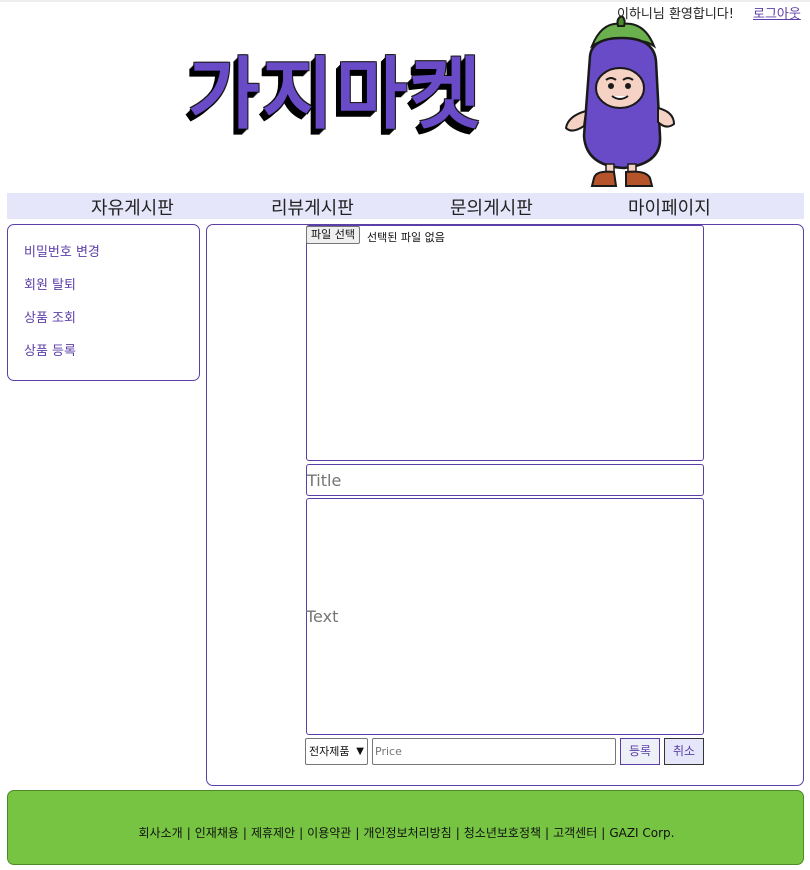  I want to click on register-button: 등록, so click(640, 751).